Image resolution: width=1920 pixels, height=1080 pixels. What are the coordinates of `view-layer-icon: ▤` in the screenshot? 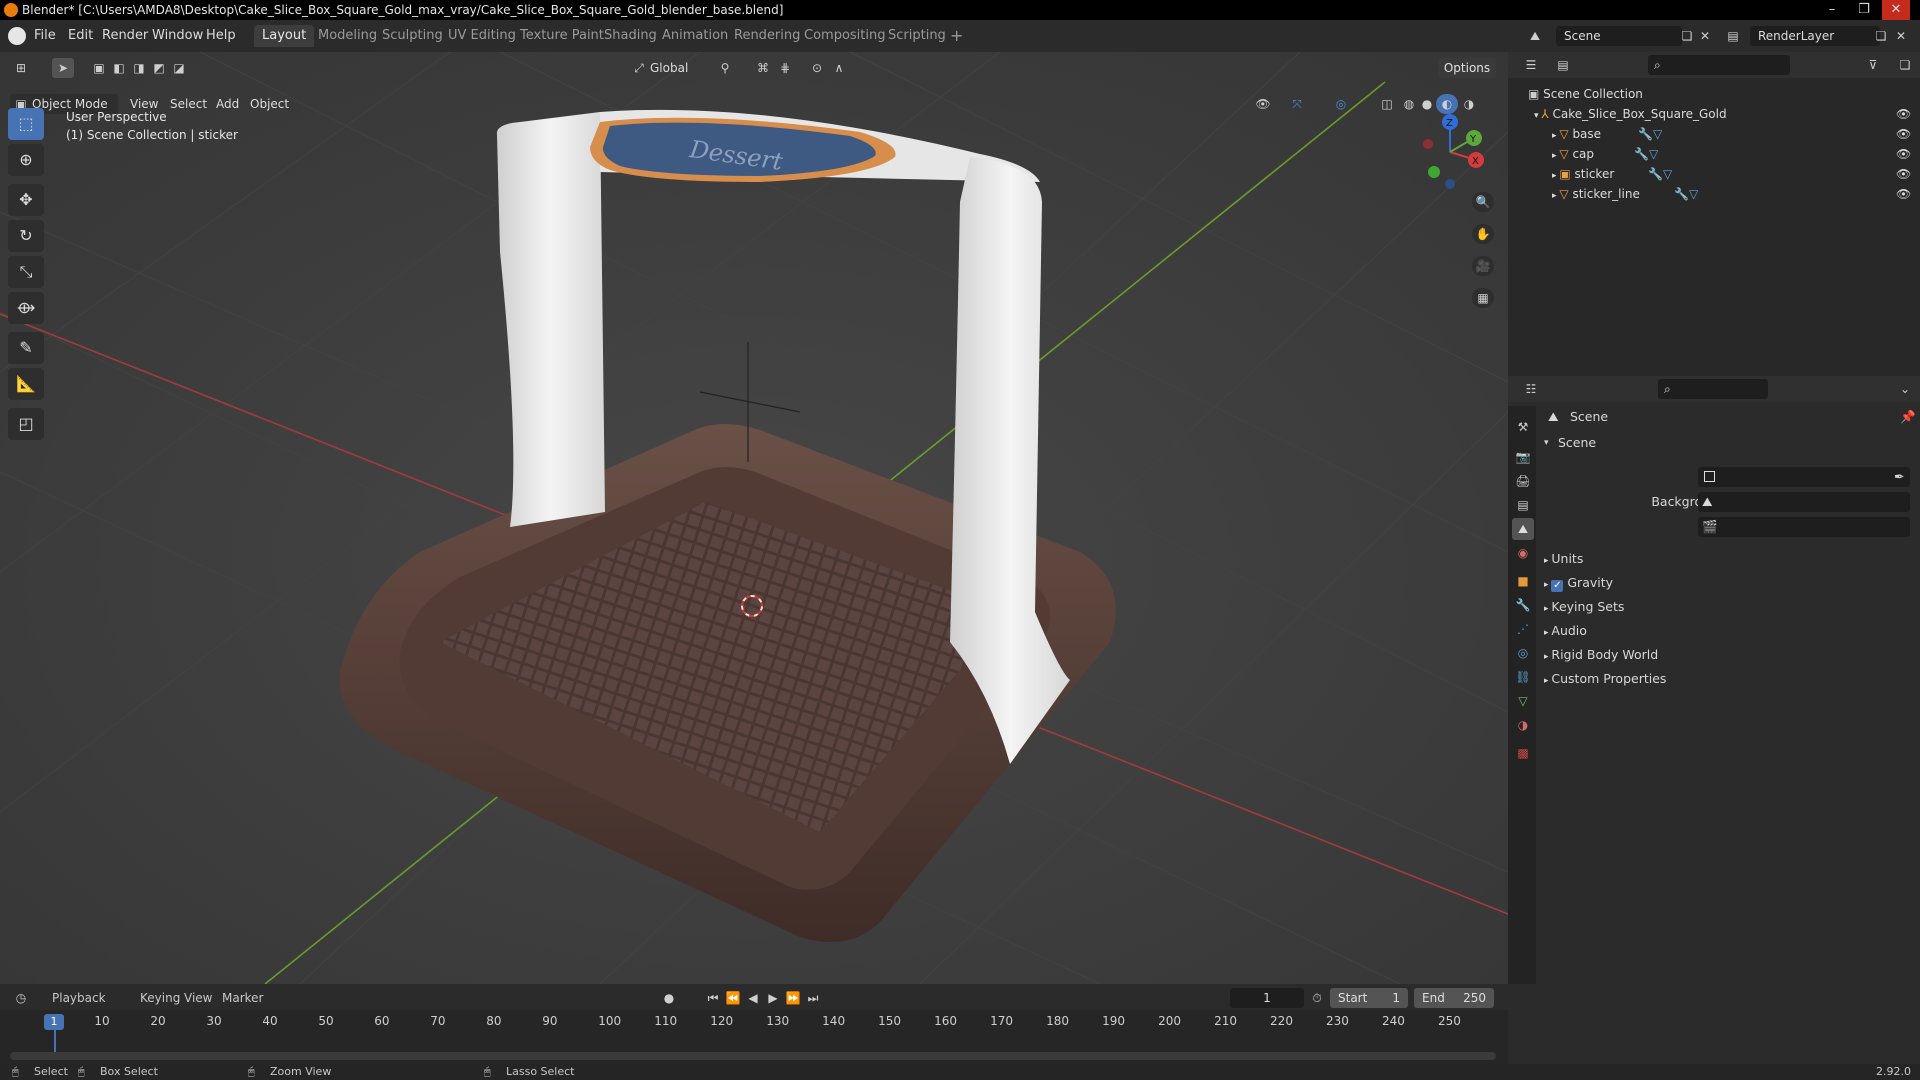 It's located at (1733, 36).